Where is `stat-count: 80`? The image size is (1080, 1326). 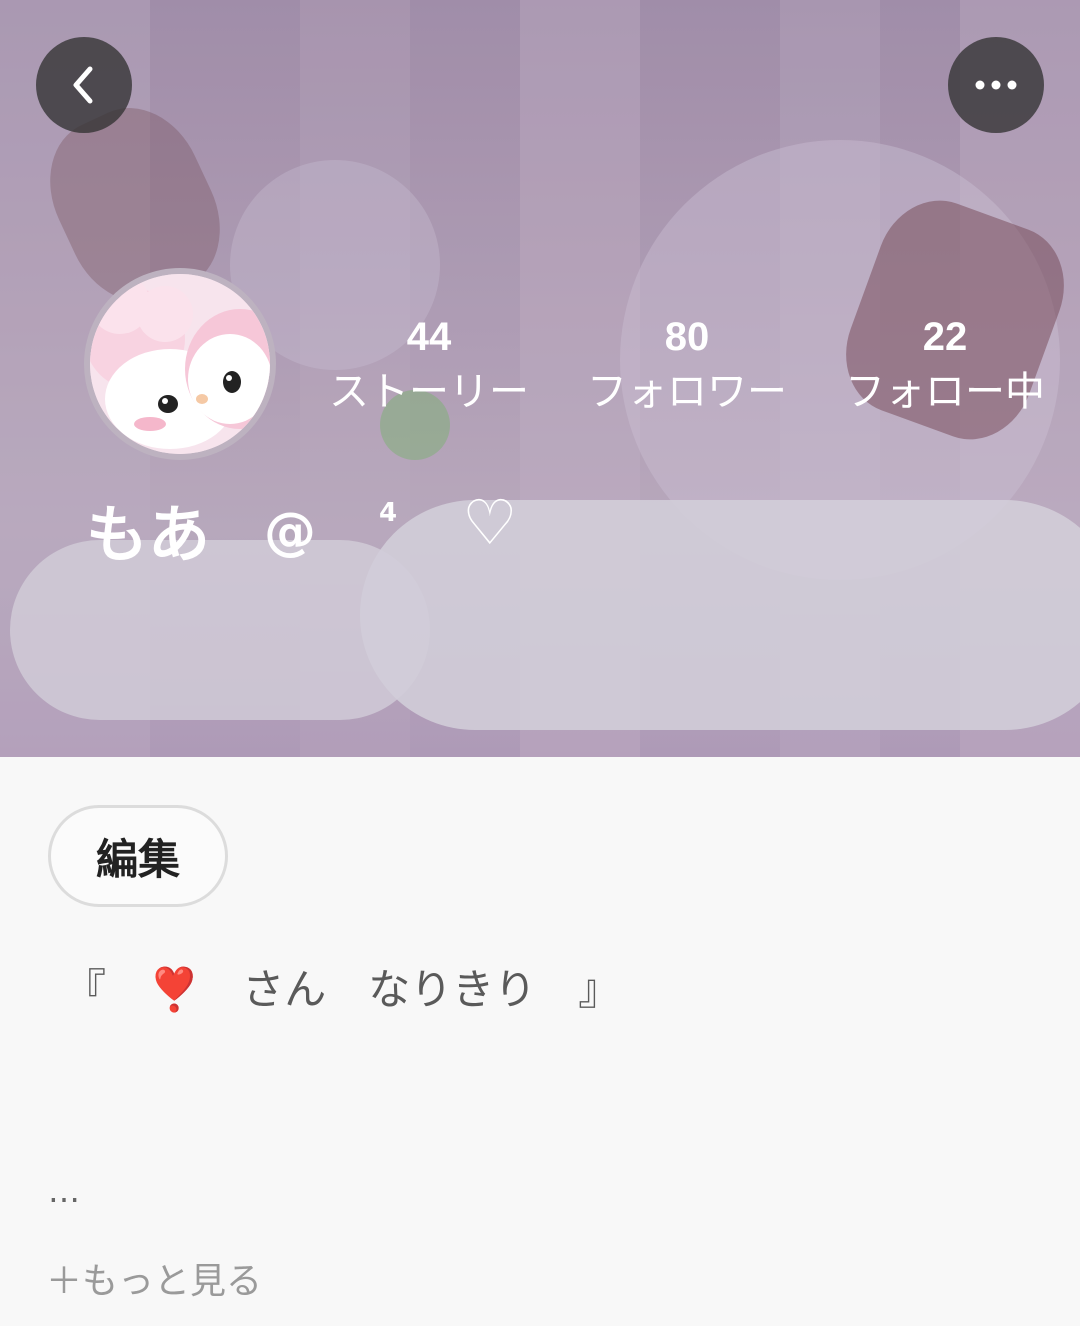 stat-count: 80 is located at coordinates (687, 337).